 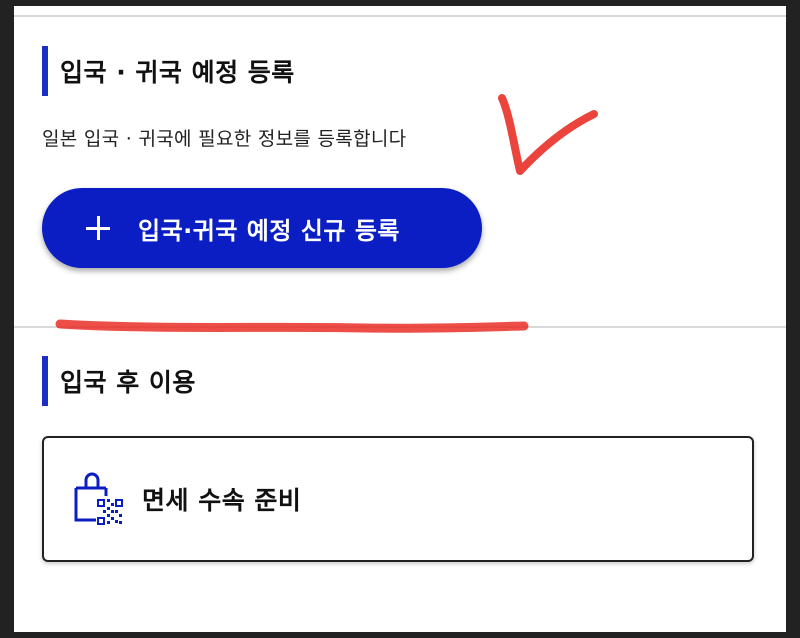 What do you see at coordinates (177, 72) in the screenshot?
I see `register-section-title: 입국 · 귀국 예정 등록` at bounding box center [177, 72].